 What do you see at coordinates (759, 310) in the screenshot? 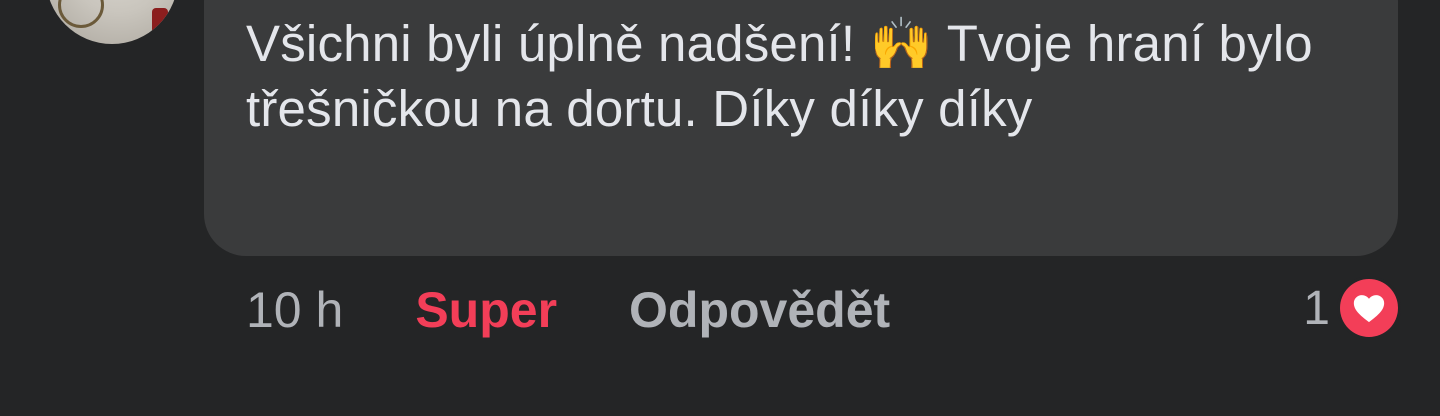
I see `reply-button: Odpovědět` at bounding box center [759, 310].